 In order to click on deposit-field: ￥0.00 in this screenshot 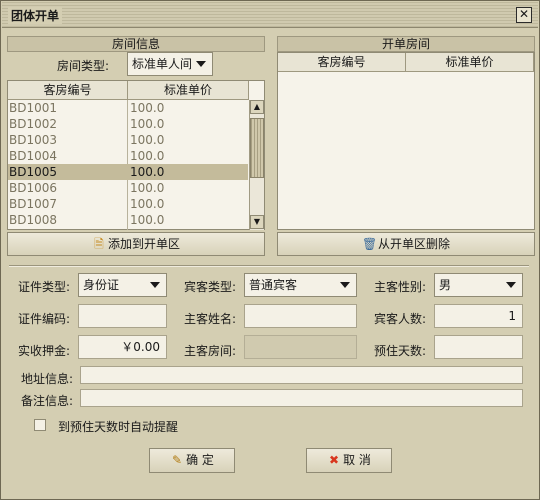, I will do `click(122, 347)`.